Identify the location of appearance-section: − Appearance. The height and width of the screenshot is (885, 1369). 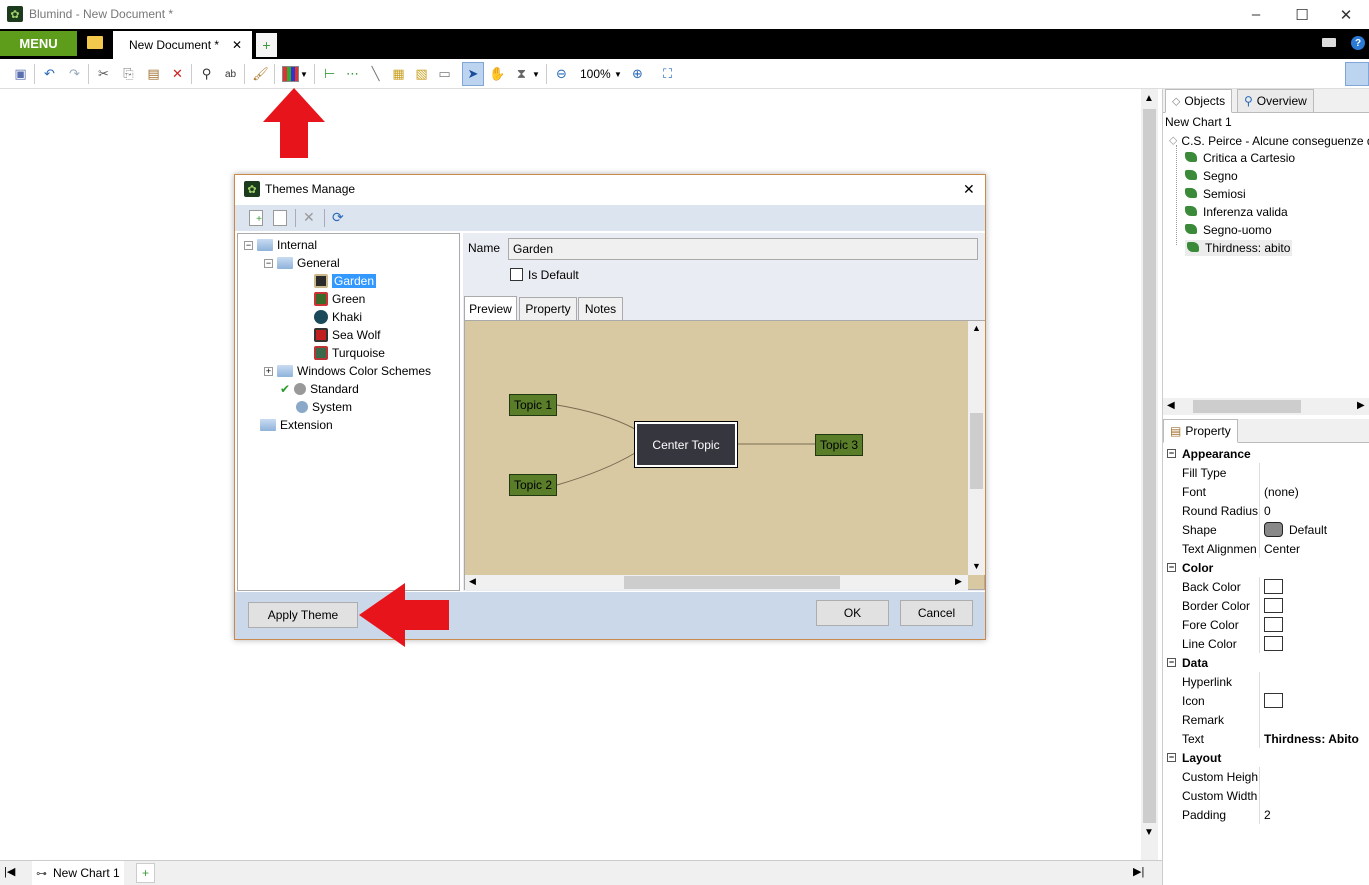
(1266, 453).